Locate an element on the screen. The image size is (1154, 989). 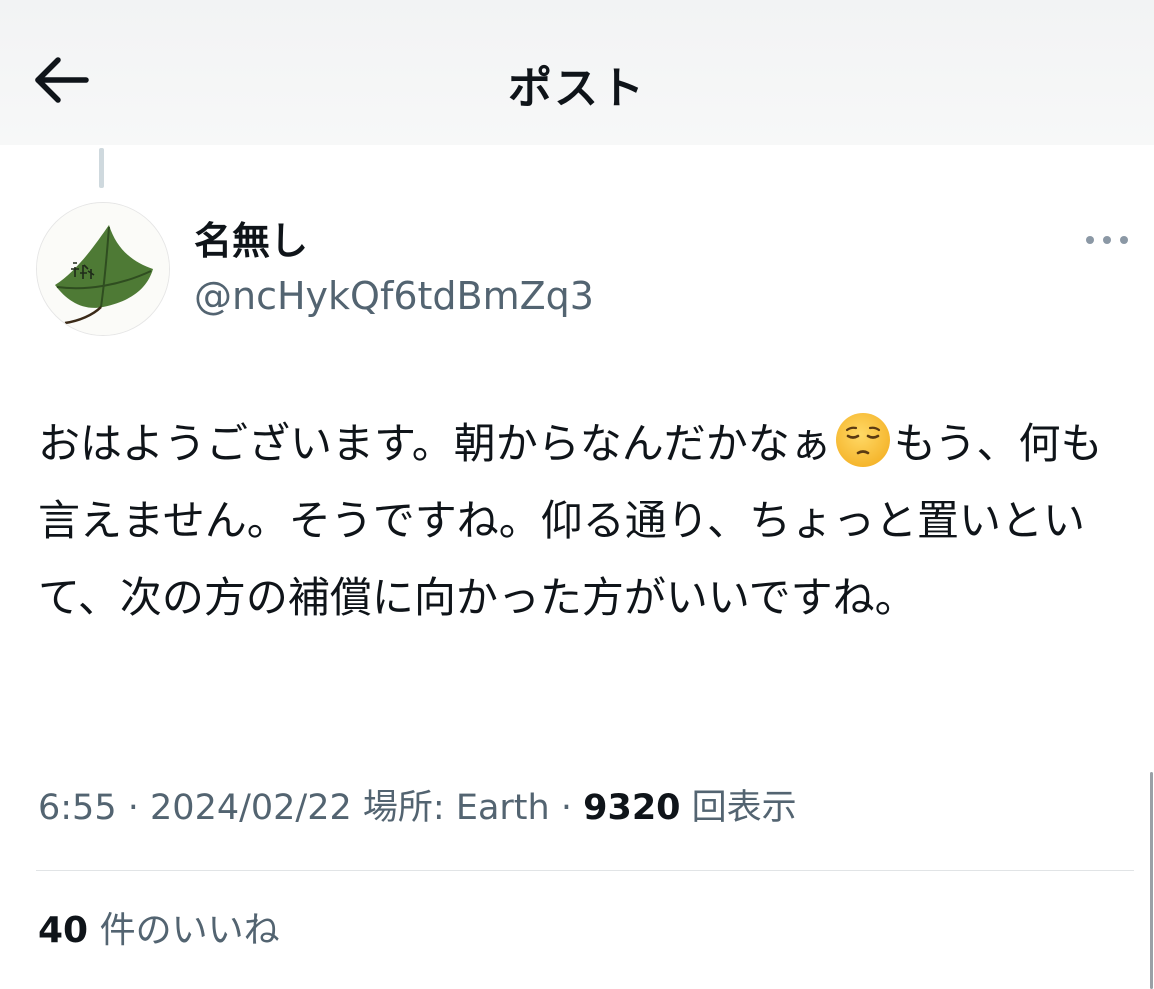
likes-summary: 40 件のいいね is located at coordinates (159, 931).